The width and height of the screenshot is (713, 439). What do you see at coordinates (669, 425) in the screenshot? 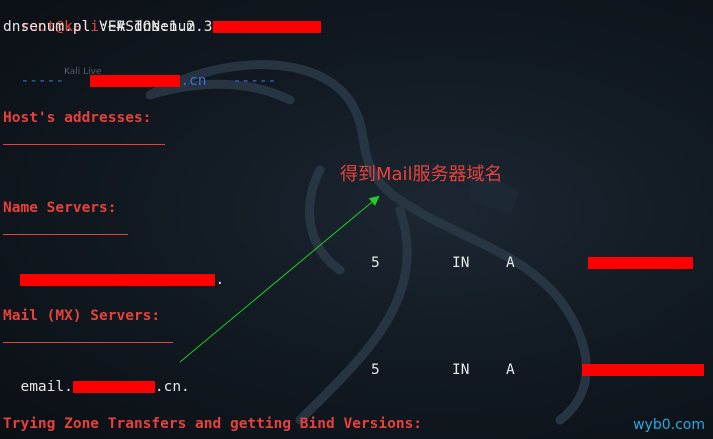
I see `watermark: wyb0.com` at bounding box center [669, 425].